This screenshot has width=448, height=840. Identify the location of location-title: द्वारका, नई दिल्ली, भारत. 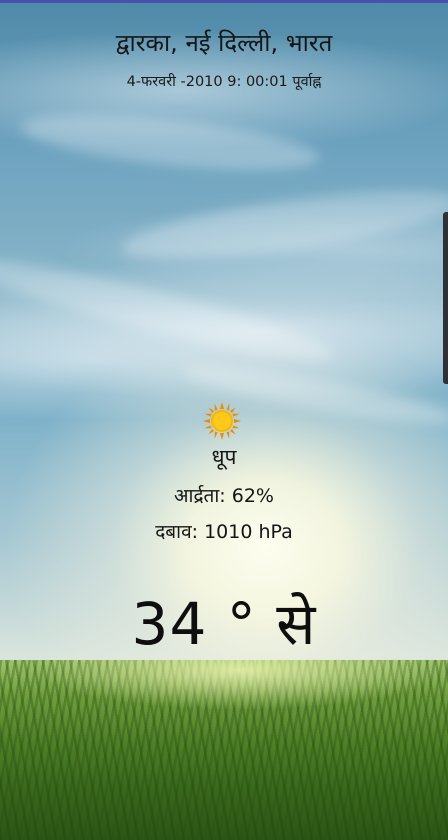
(224, 43).